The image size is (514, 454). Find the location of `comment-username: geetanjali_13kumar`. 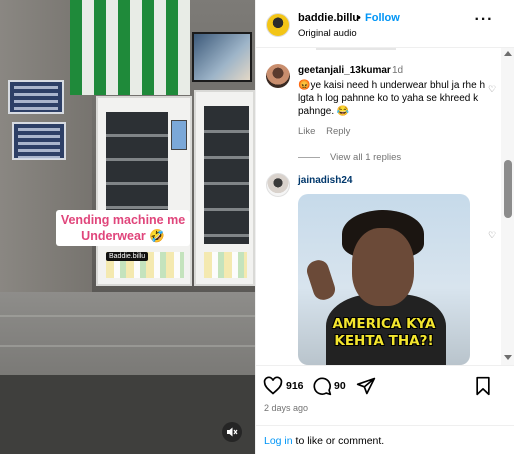

comment-username: geetanjali_13kumar is located at coordinates (344, 70).